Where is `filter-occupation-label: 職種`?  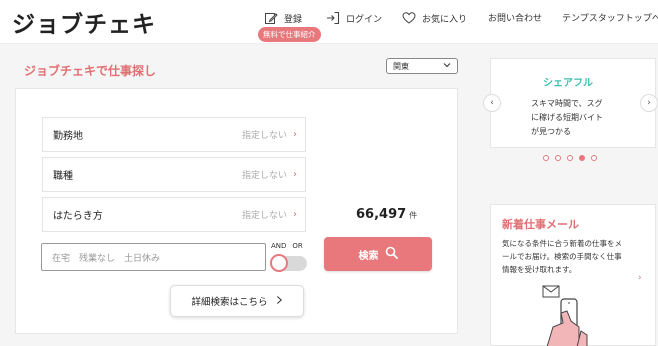 filter-occupation-label: 職種 is located at coordinates (63, 176).